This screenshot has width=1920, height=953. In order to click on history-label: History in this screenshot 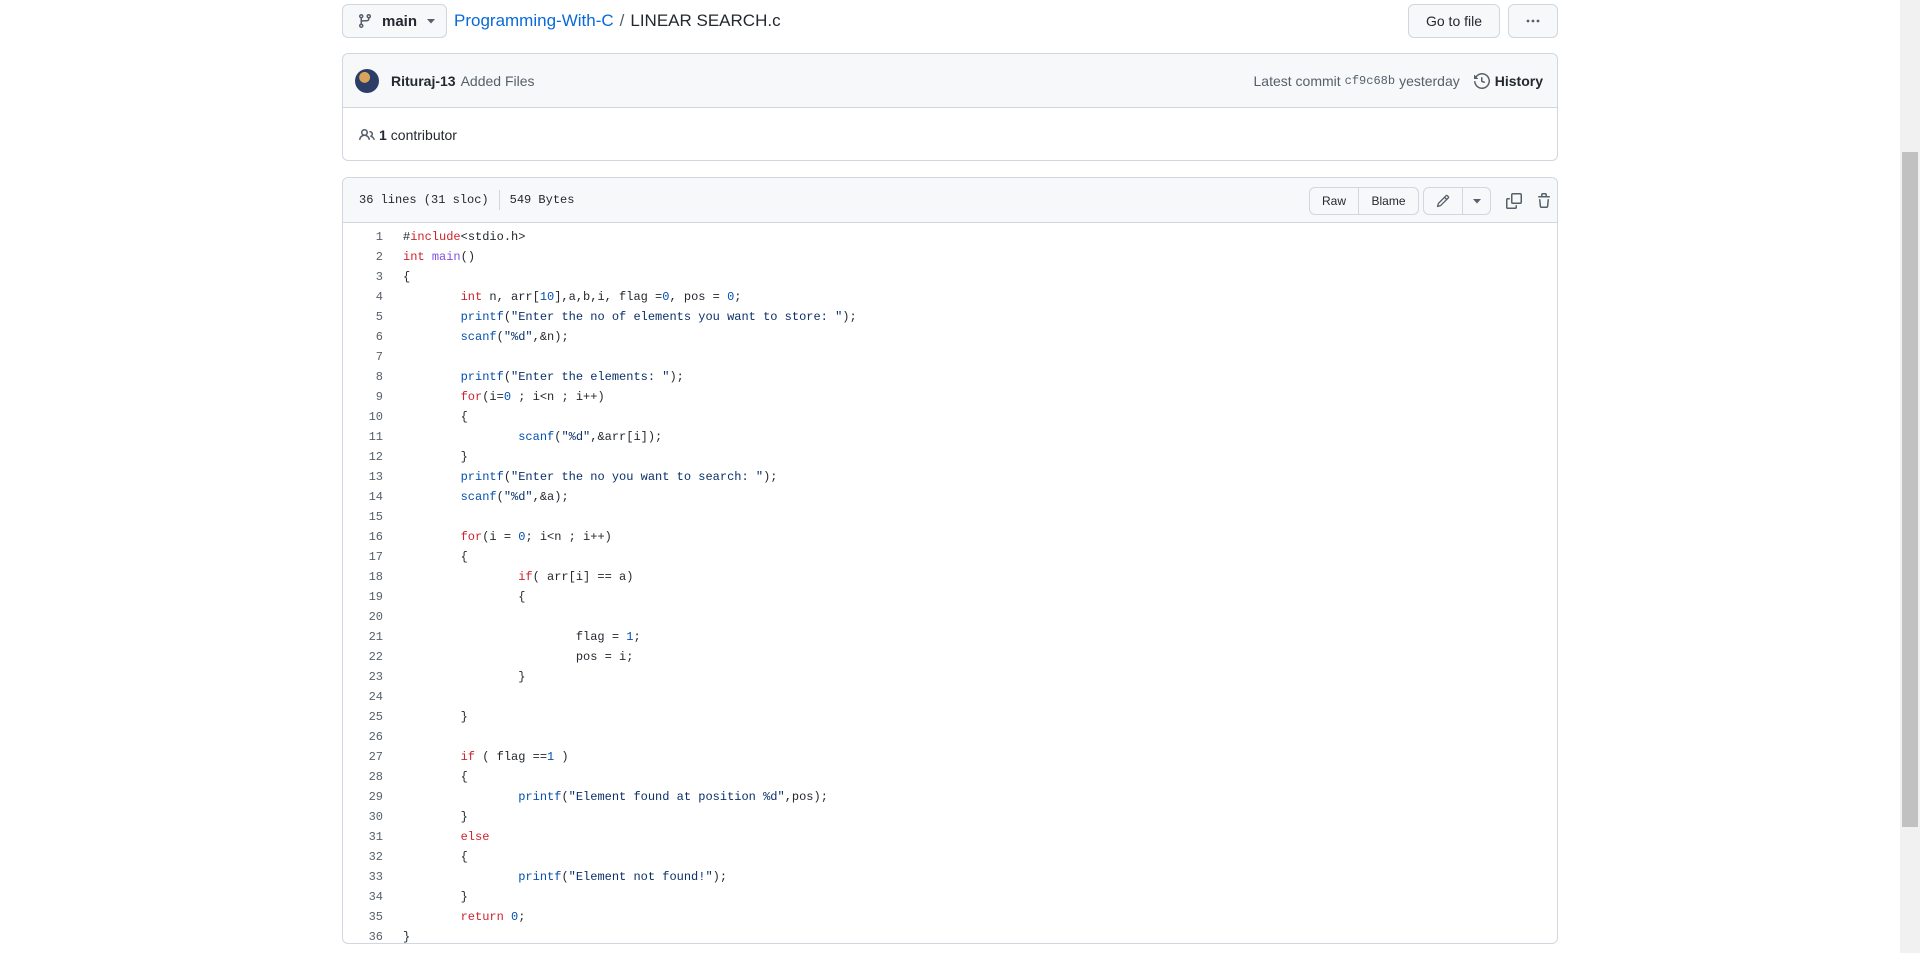, I will do `click(1518, 81)`.